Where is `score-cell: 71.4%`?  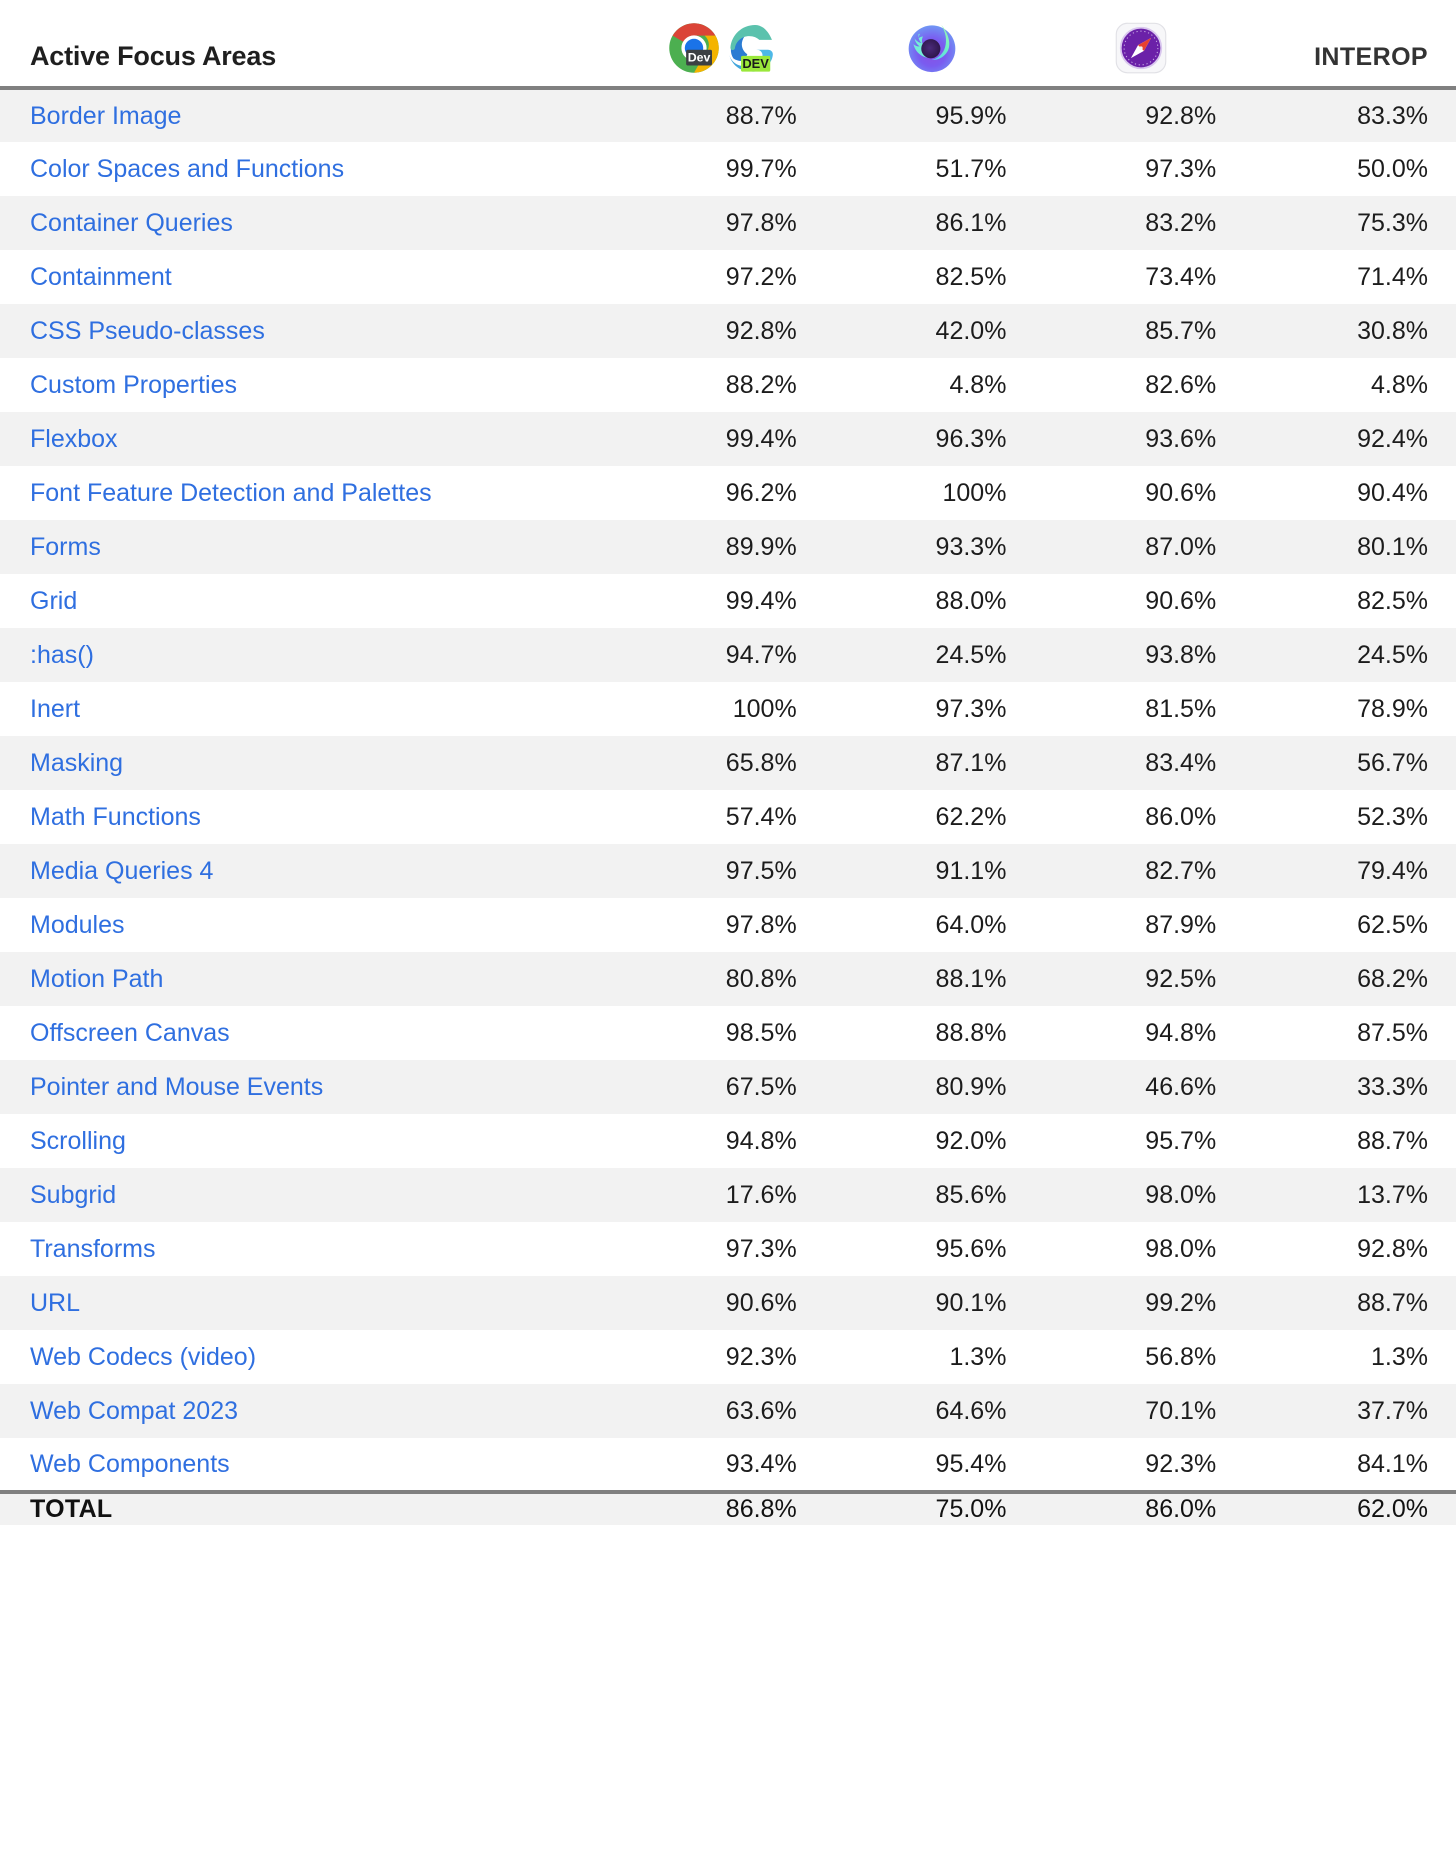
score-cell: 71.4% is located at coordinates (1392, 276).